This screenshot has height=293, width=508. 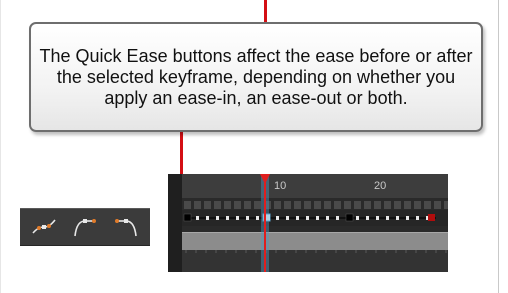 I want to click on connector-line-vertical, so click(x=181, y=154).